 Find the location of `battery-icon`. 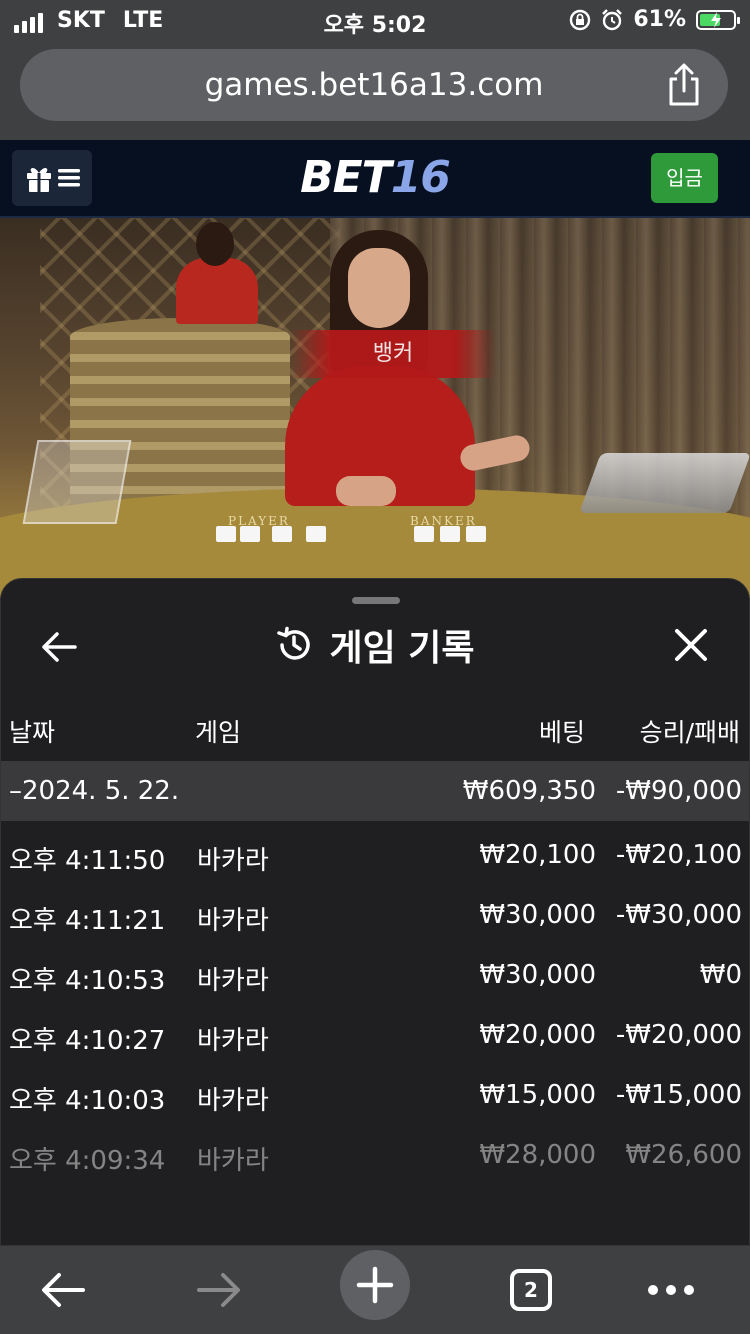

battery-icon is located at coordinates (718, 19).